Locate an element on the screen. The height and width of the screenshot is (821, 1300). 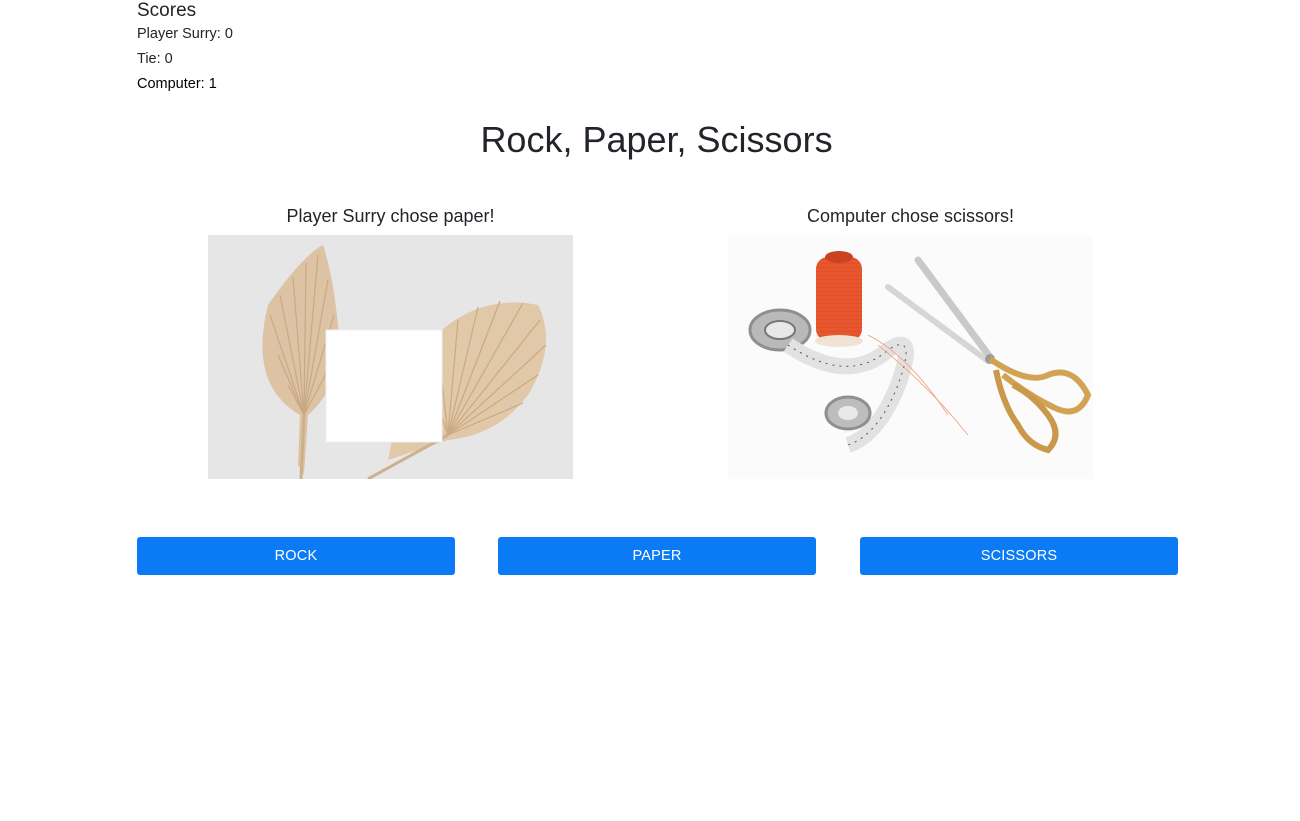
paper-image is located at coordinates (390, 357).